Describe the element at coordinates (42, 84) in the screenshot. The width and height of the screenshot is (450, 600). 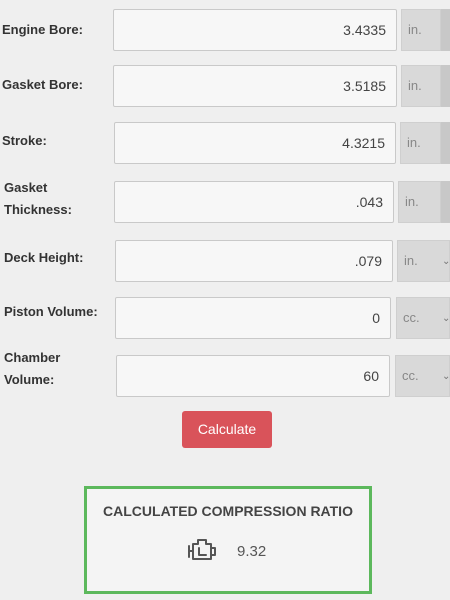
I see `gasket-bore-label: Gasket Bore:` at that location.